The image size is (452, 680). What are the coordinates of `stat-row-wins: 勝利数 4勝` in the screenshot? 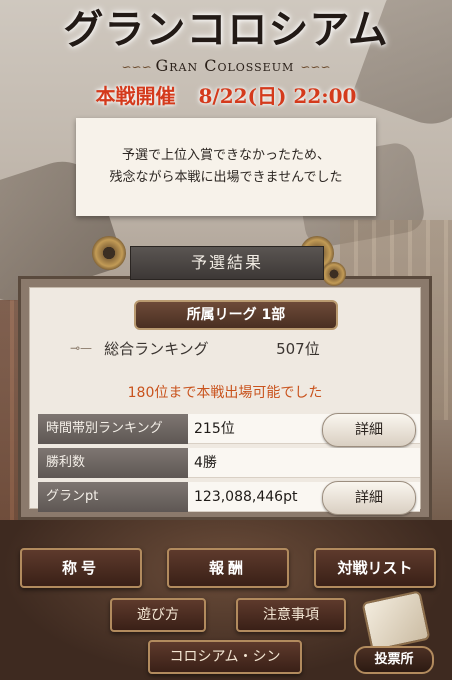 It's located at (229, 463).